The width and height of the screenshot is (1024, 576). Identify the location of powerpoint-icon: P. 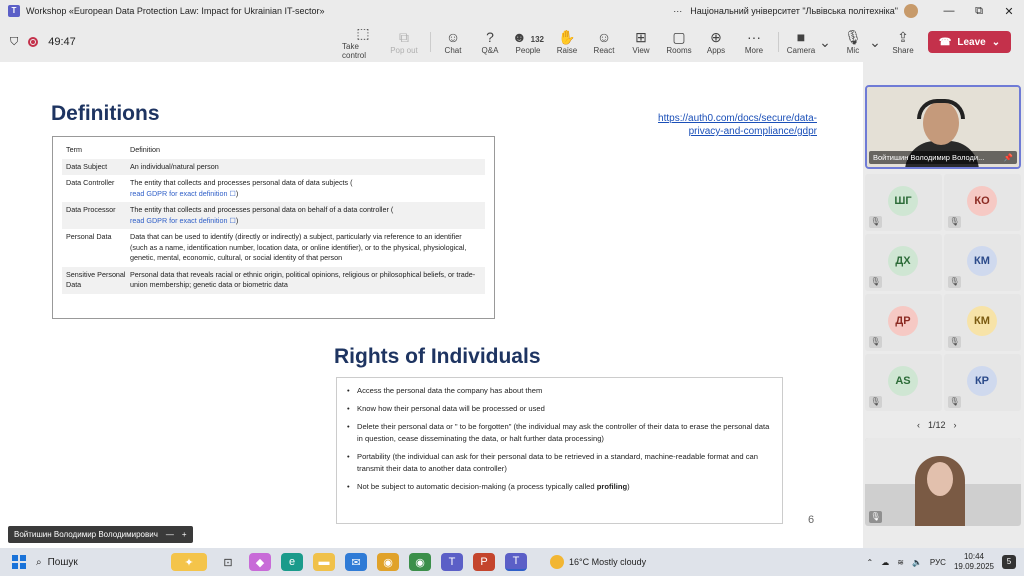
(484, 562).